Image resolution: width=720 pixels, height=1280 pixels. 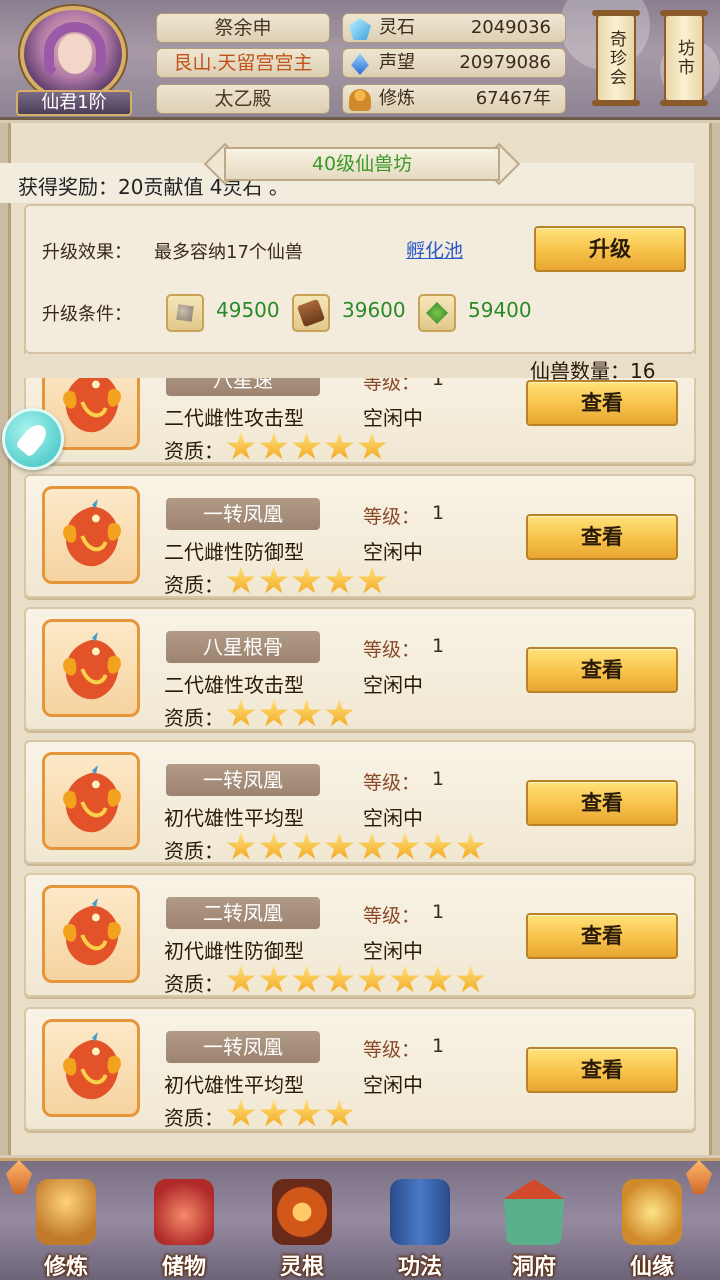 I want to click on stat-cultivation: 修炼 67467年, so click(x=454, y=99).